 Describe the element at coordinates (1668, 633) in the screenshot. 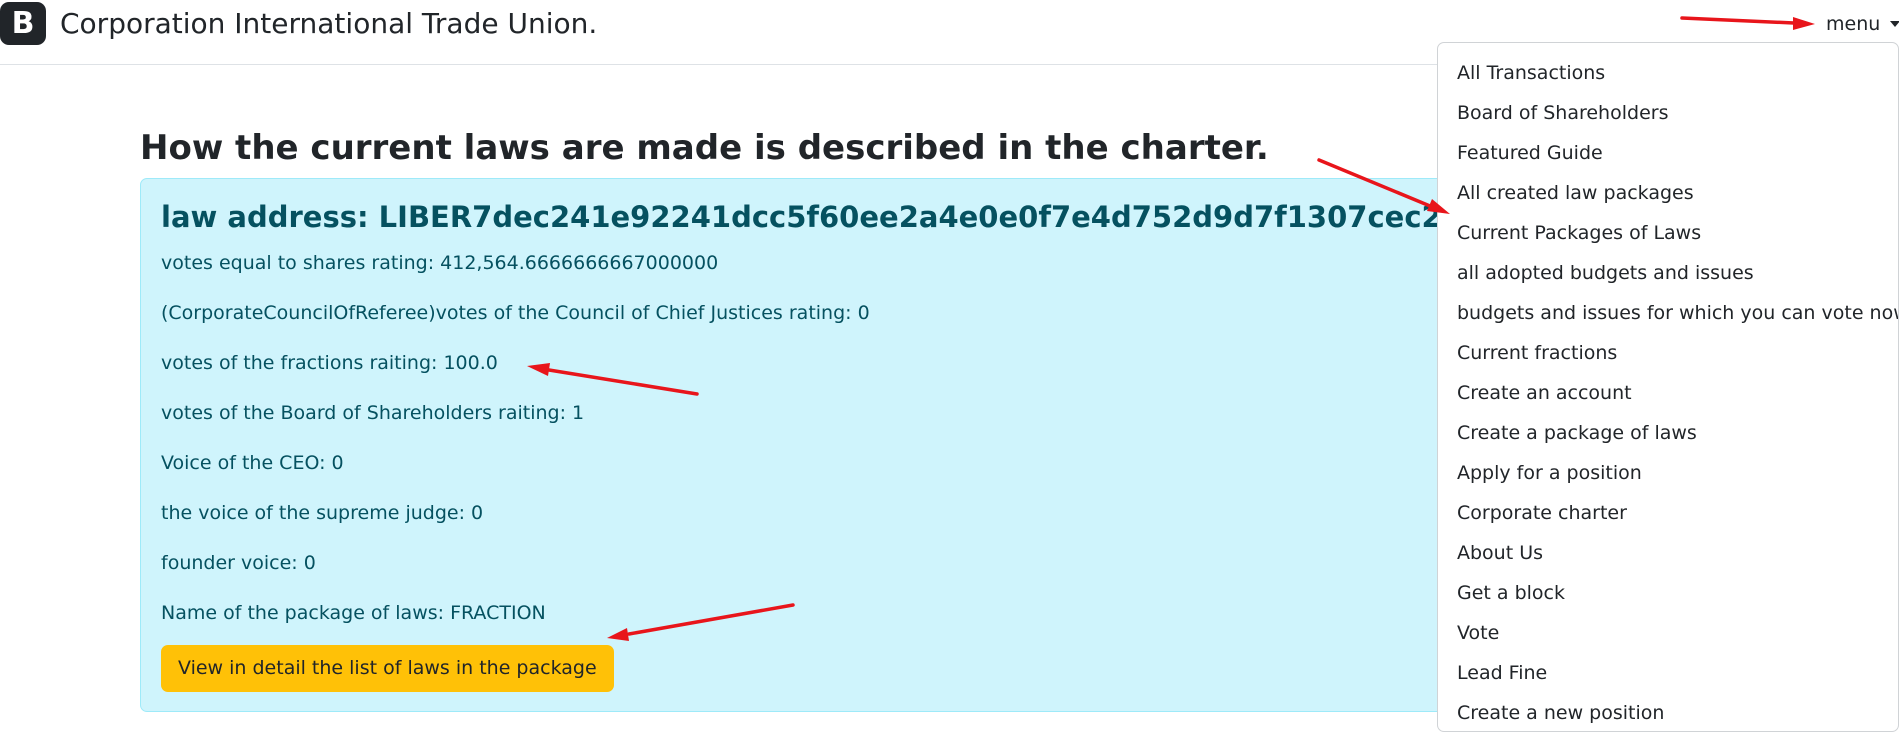

I see `menu-item-vote: Vote` at that location.